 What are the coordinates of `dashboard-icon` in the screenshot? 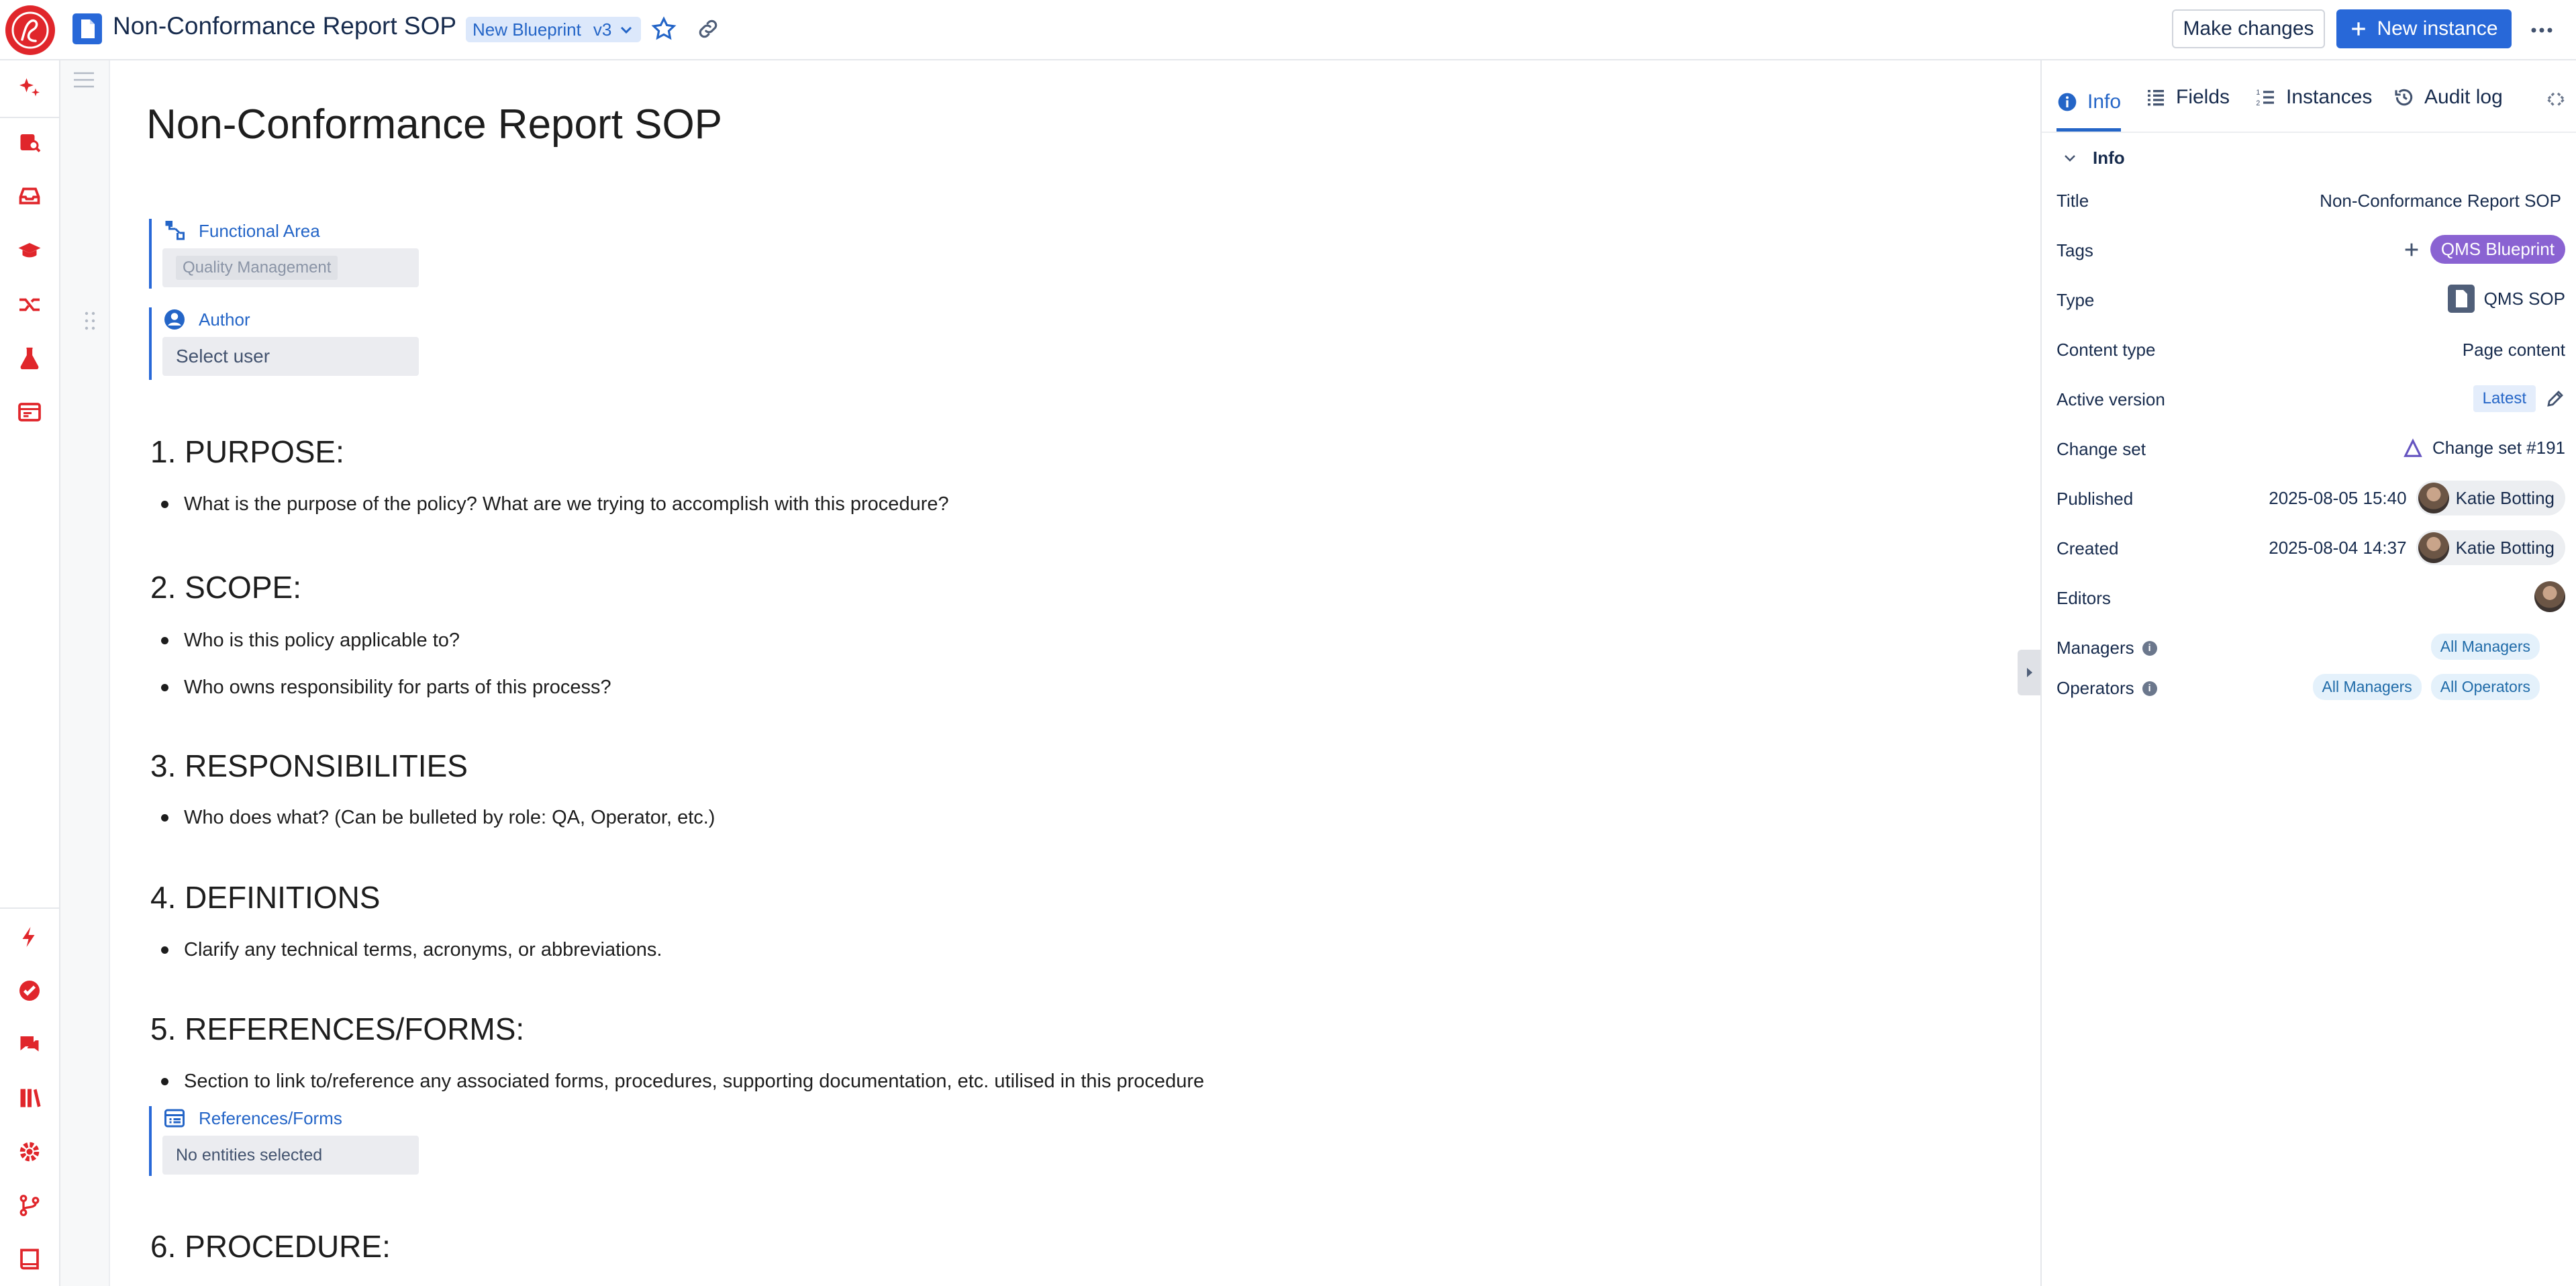 It's located at (29, 412).